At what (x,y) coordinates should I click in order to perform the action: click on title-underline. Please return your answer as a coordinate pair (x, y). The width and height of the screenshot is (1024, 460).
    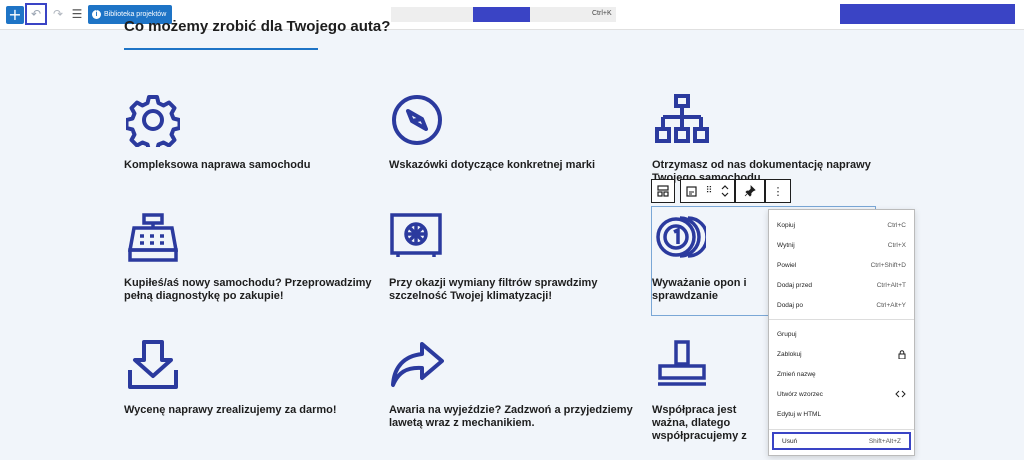
    Looking at the image, I should click on (221, 49).